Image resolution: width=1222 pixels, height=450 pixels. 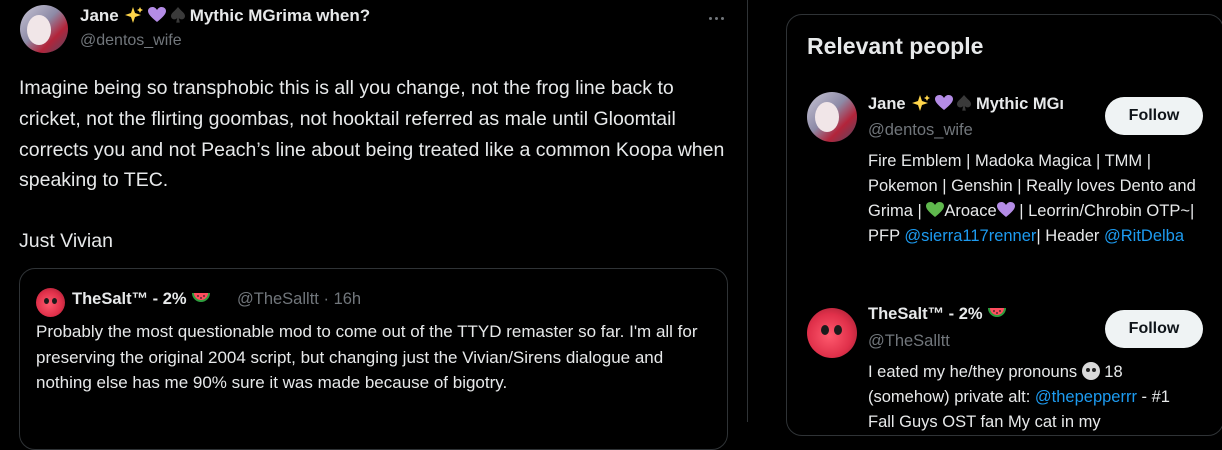 I want to click on person-handle: @TheSalltt, so click(x=909, y=341).